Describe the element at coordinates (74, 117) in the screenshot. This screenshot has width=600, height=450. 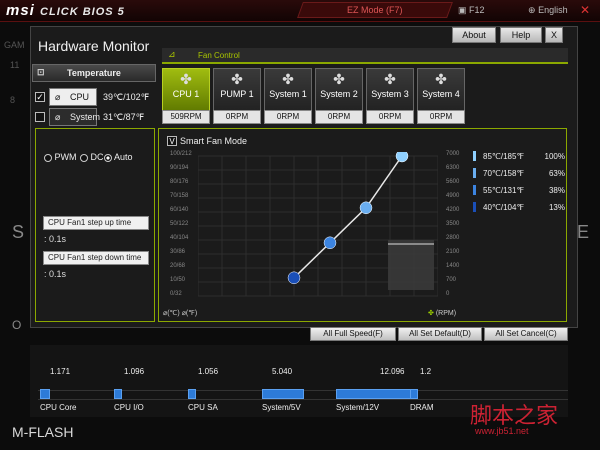
I see `sensor-name-system: ⌀ System` at that location.